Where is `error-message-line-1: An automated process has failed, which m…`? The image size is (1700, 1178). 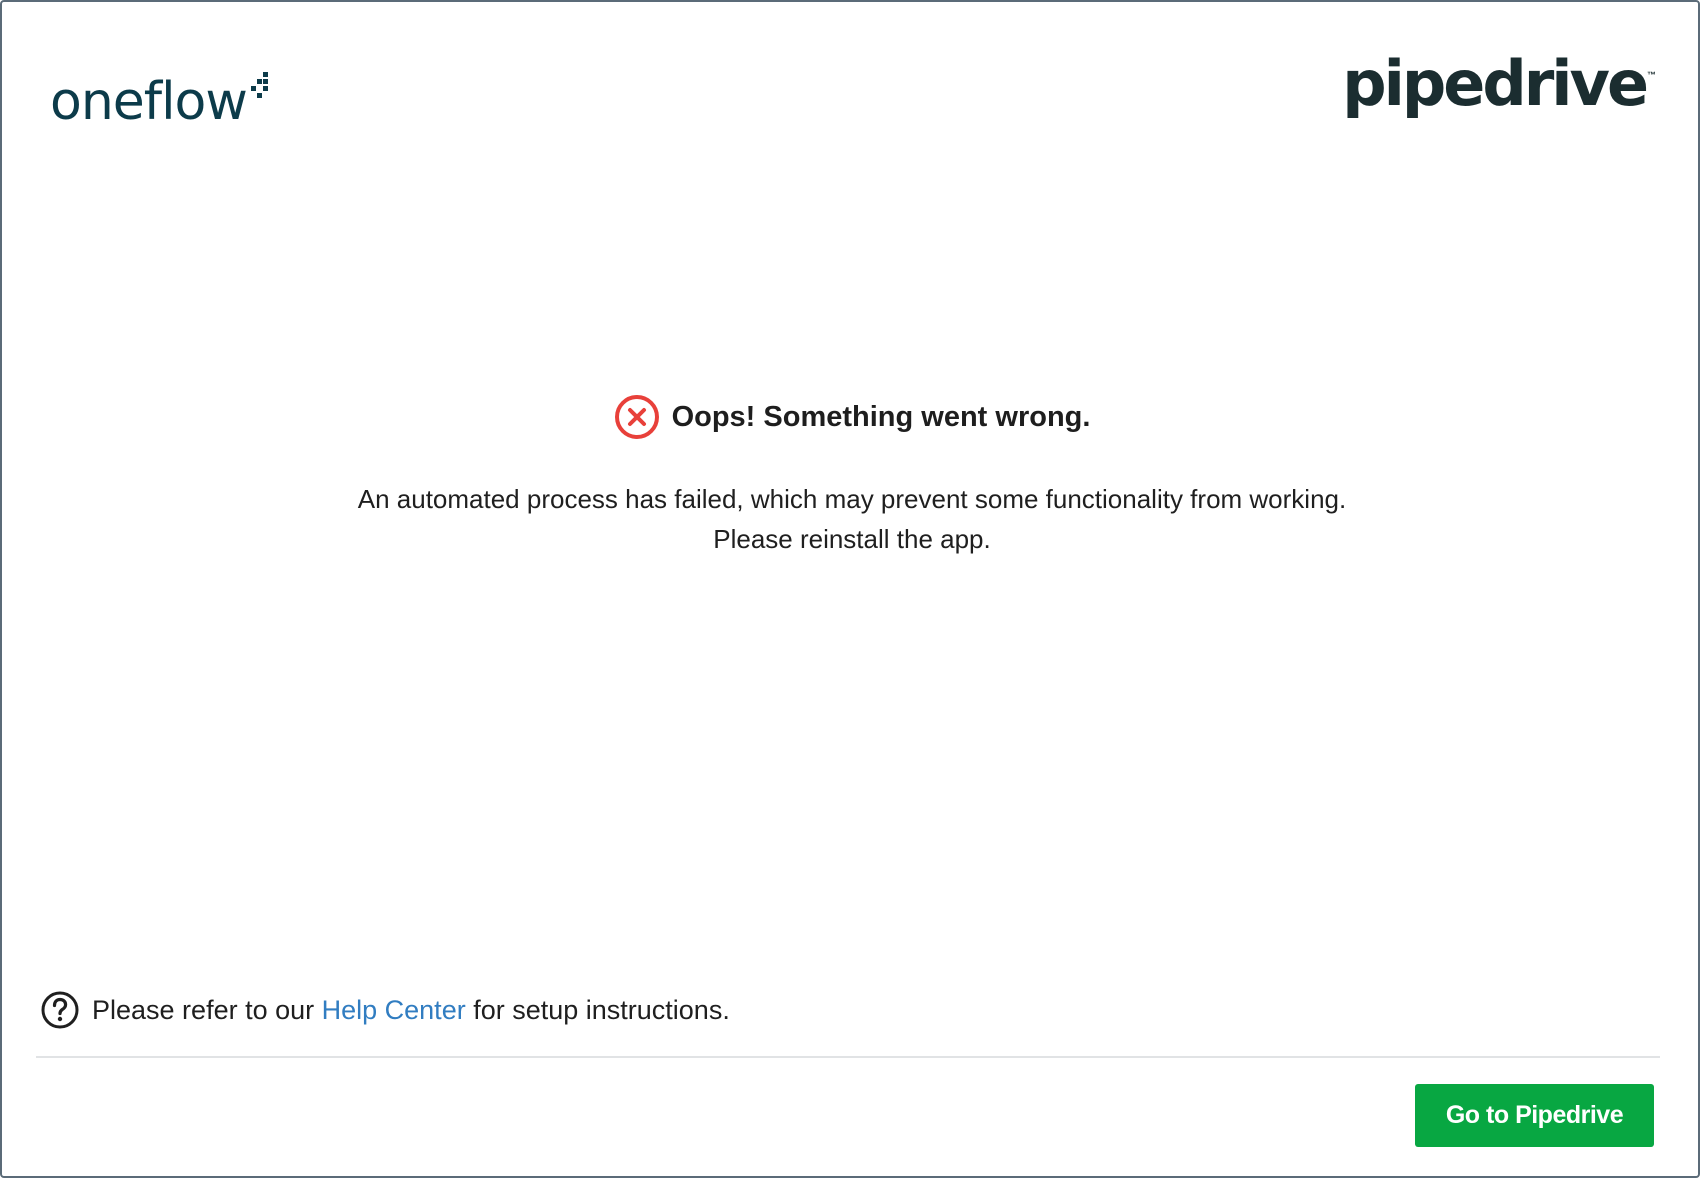 error-message-line-1: An automated process has failed, which m… is located at coordinates (852, 499).